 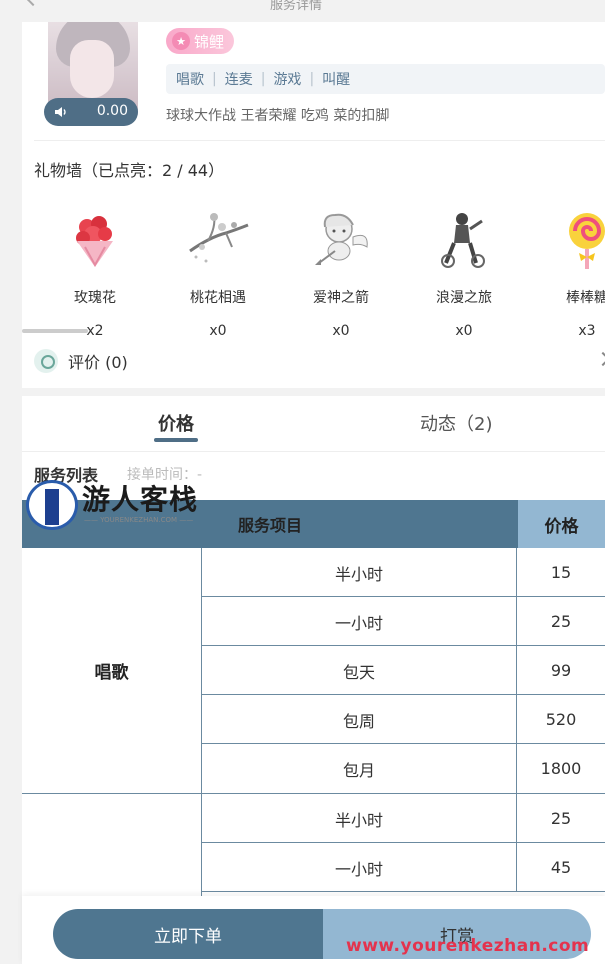 What do you see at coordinates (112, 670) in the screenshot?
I see `service-group-name: 唱歌` at bounding box center [112, 670].